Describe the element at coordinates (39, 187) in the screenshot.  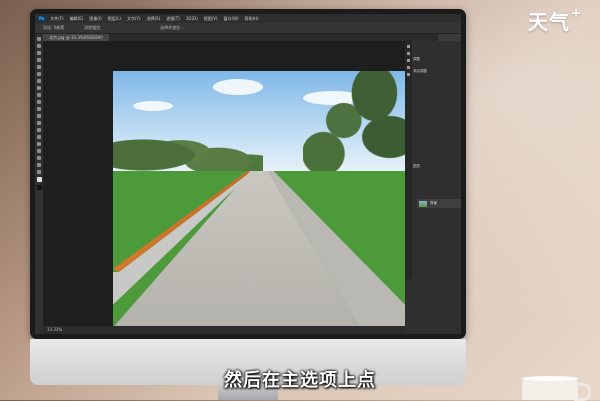
I see `background-color-swatch` at that location.